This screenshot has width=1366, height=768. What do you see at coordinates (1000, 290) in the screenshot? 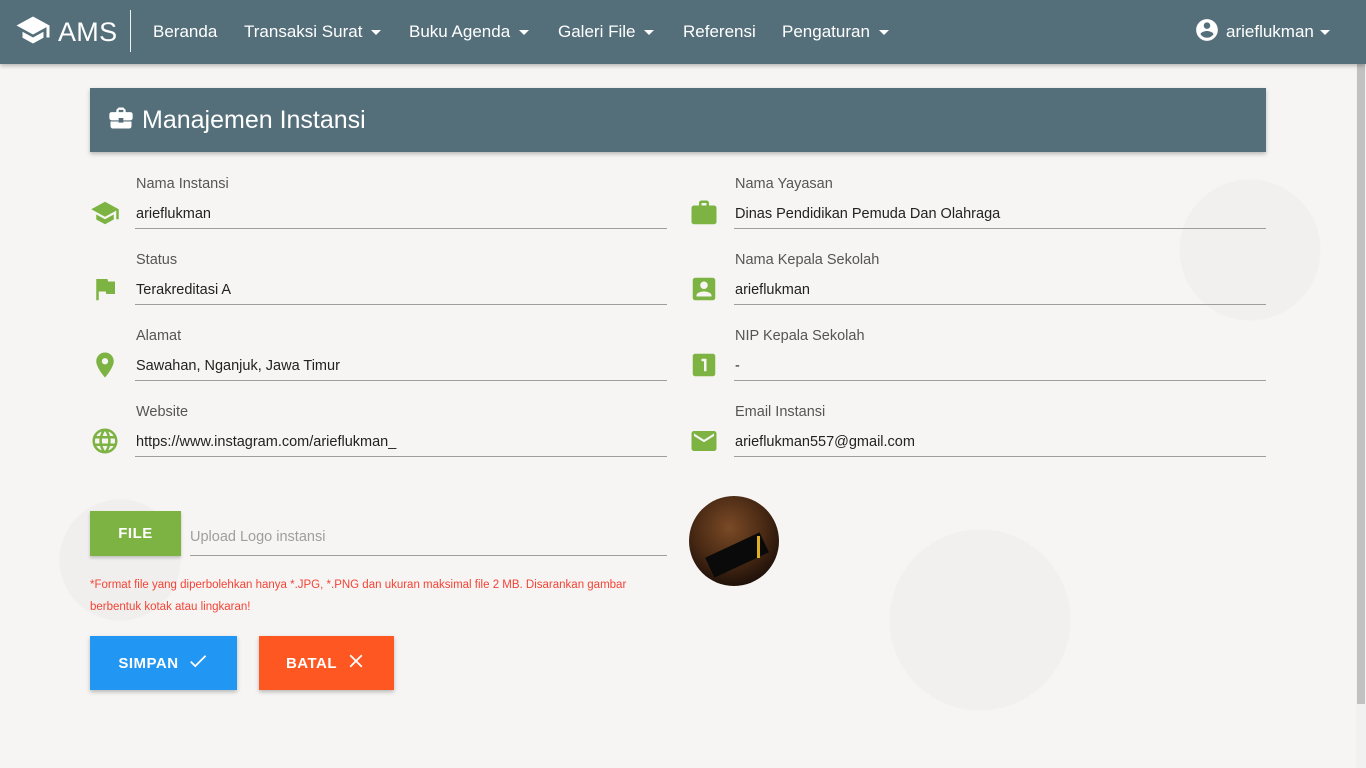
I see `nama-kepala-sekolah-input` at bounding box center [1000, 290].